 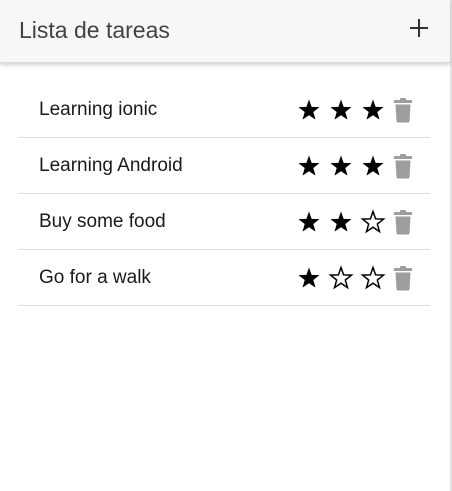 What do you see at coordinates (95, 277) in the screenshot?
I see `task-label: Go for a walk` at bounding box center [95, 277].